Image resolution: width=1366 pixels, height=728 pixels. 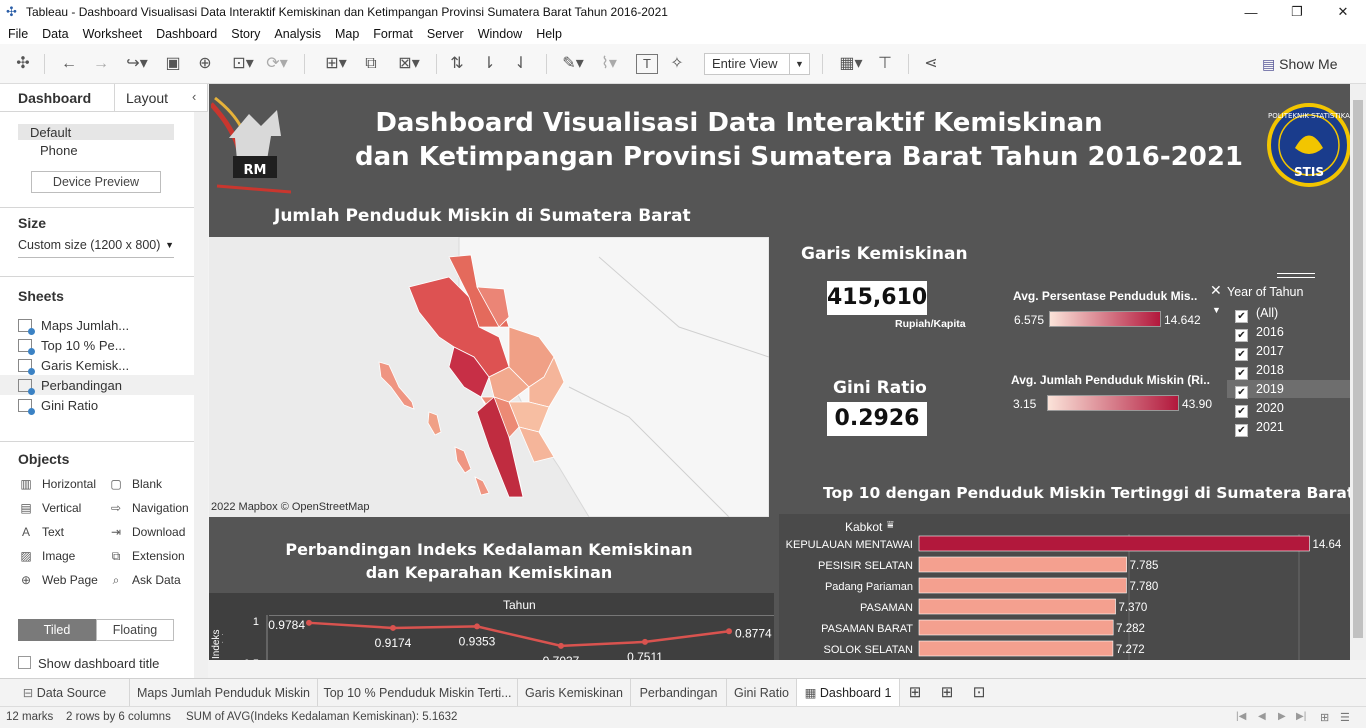 I want to click on tab-gini: Gini Ratio, so click(x=762, y=693).